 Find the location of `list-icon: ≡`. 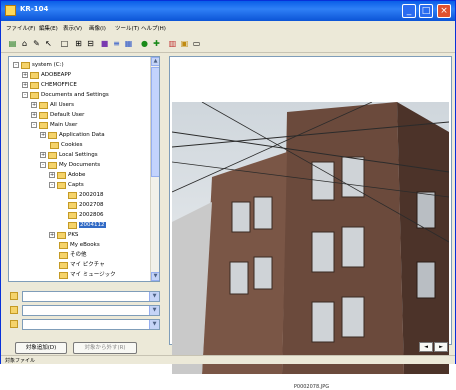

list-icon: ≡ is located at coordinates (116, 43).